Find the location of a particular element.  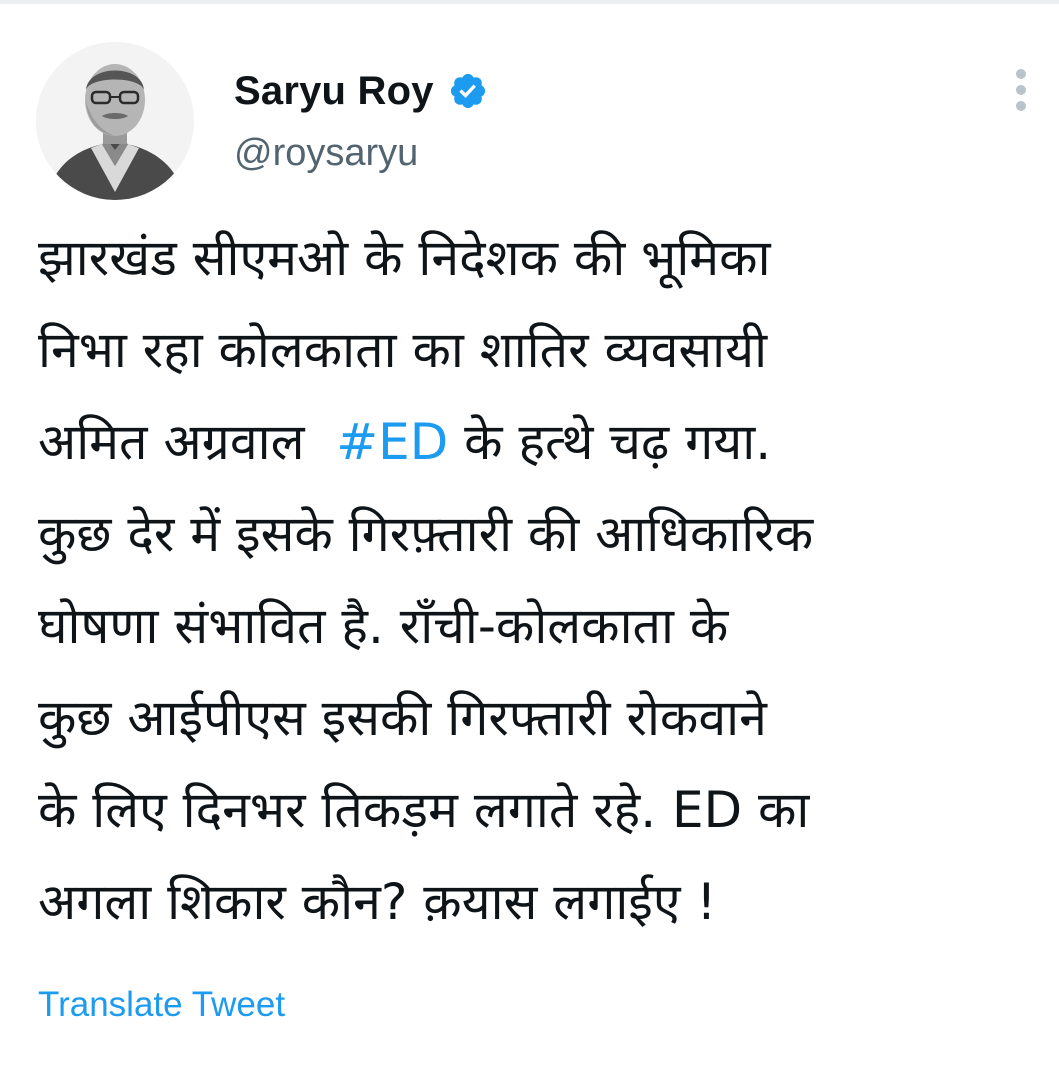

author-handle: @roysaryu is located at coordinates (326, 153).